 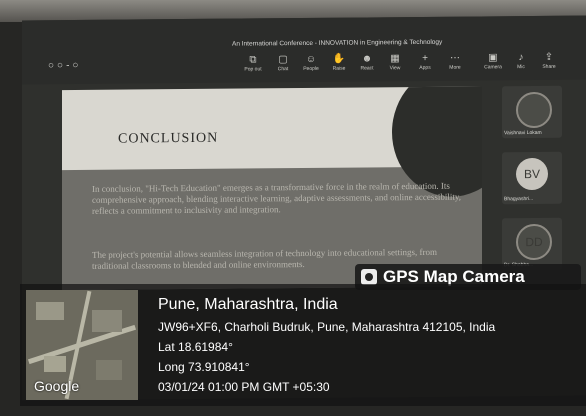 What do you see at coordinates (204, 367) in the screenshot?
I see `location-longitude: Long 73.910841°` at bounding box center [204, 367].